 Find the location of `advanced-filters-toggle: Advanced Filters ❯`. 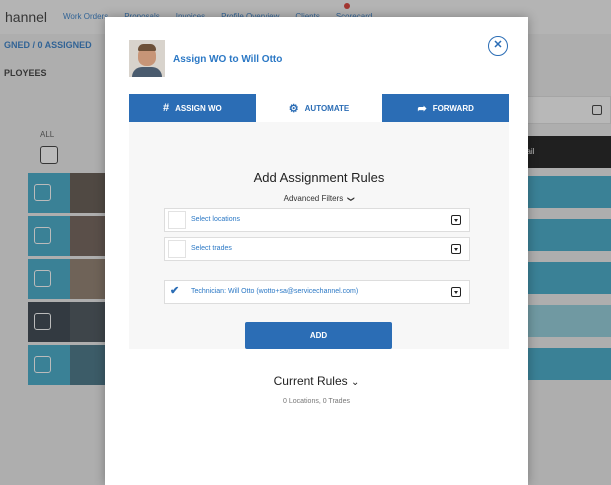

advanced-filters-toggle: Advanced Filters ❯ is located at coordinates (319, 198).